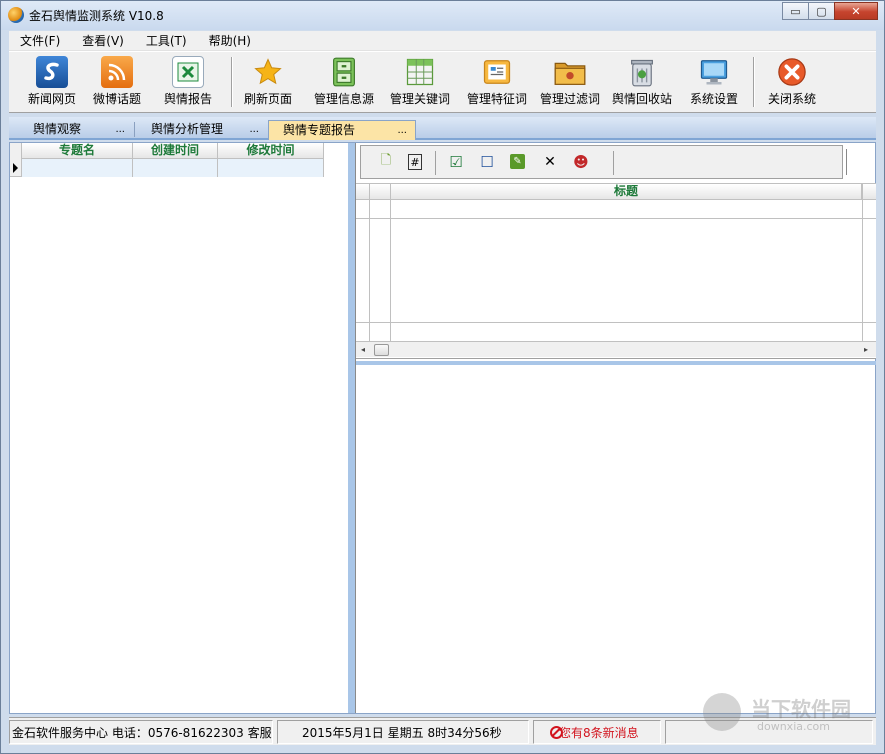 Image resolution: width=885 pixels, height=754 pixels. What do you see at coordinates (52, 72) in the screenshot?
I see `news-web-icon` at bounding box center [52, 72].